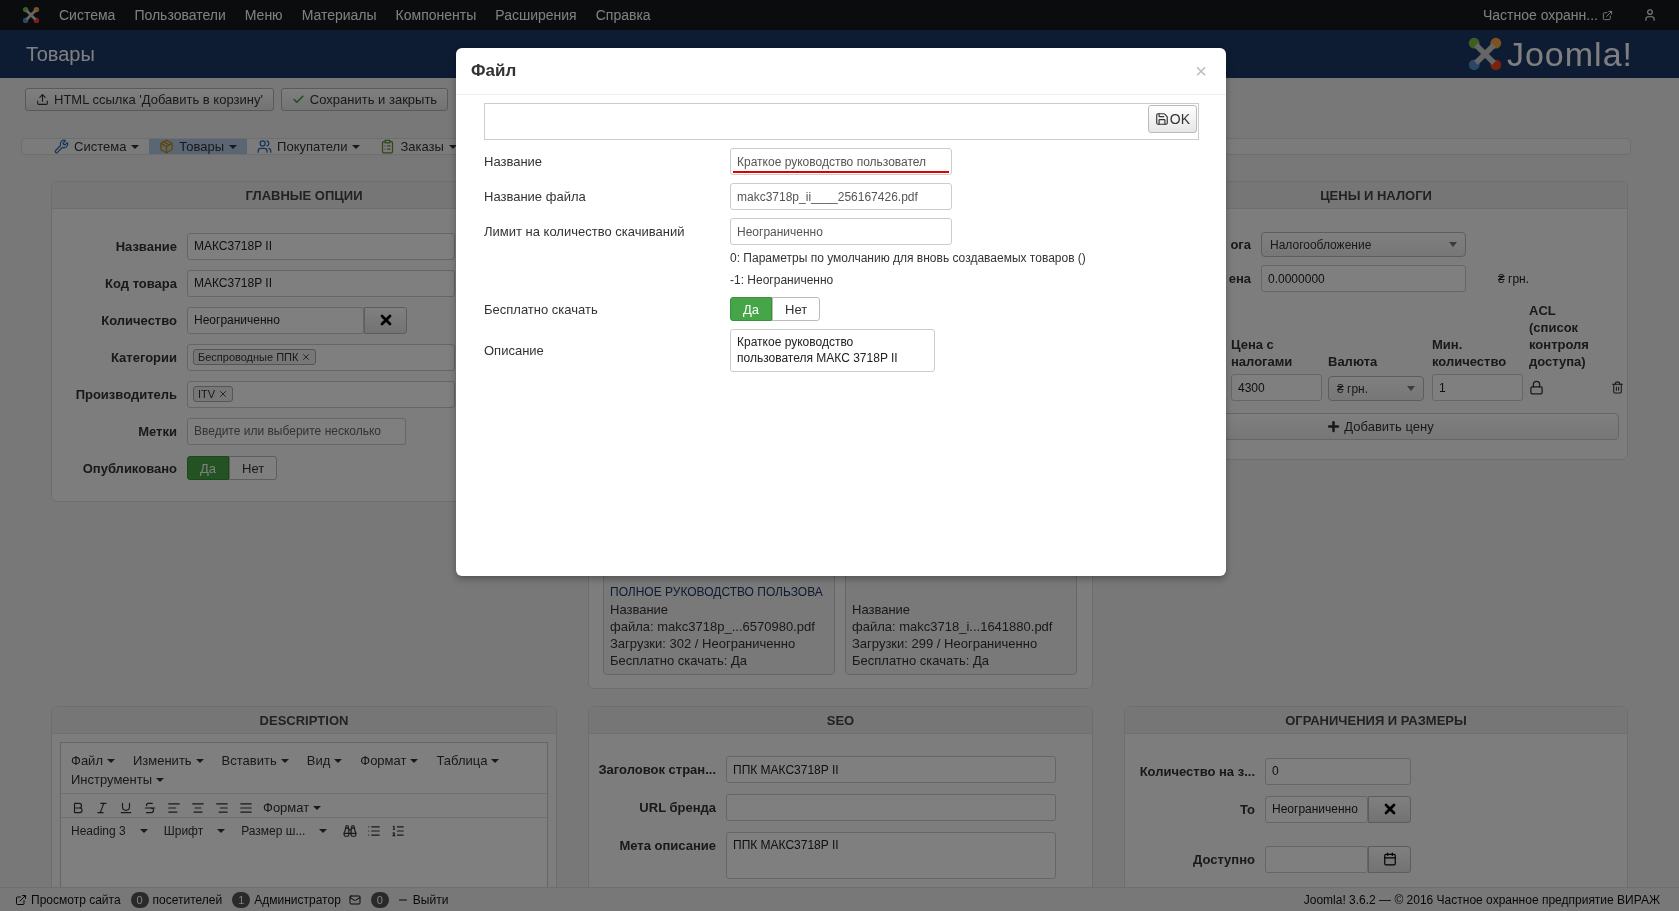 Image resolution: width=1679 pixels, height=911 pixels. I want to click on panel-title: ОГРАНИЧЕНИЯ И РАЗМЕРЫ, so click(1376, 720).